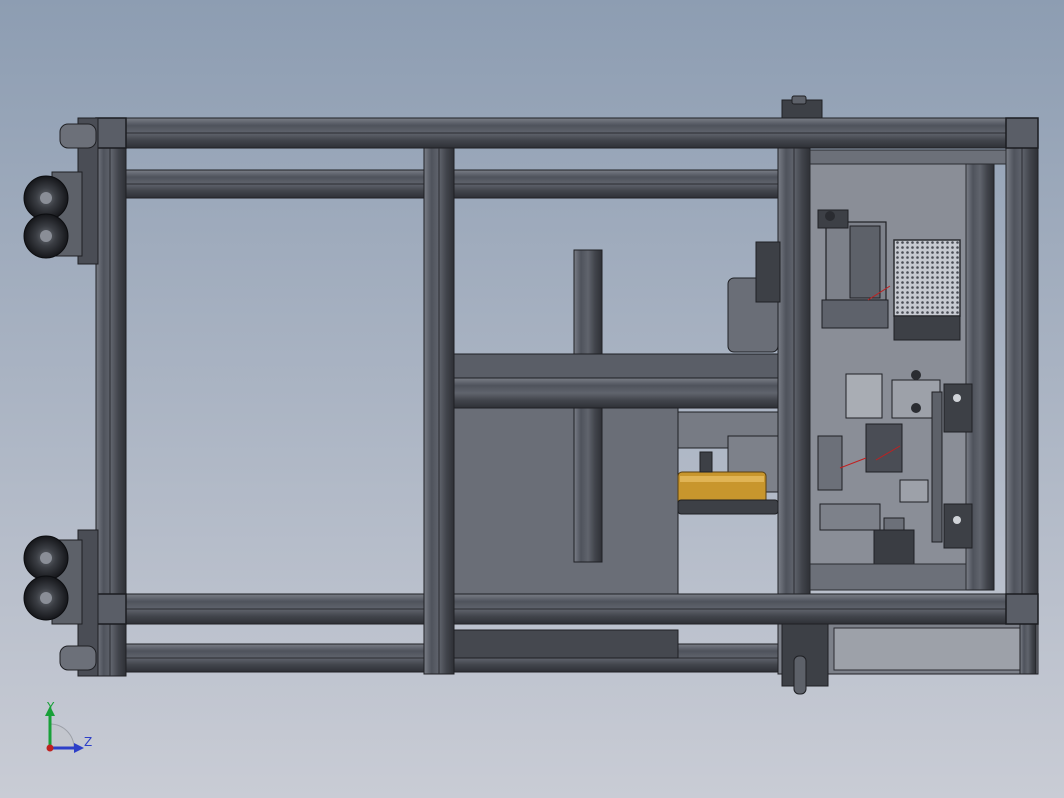 The width and height of the screenshot is (1064, 798). Describe the element at coordinates (914, 491) in the screenshot. I see `slide-block` at that location.